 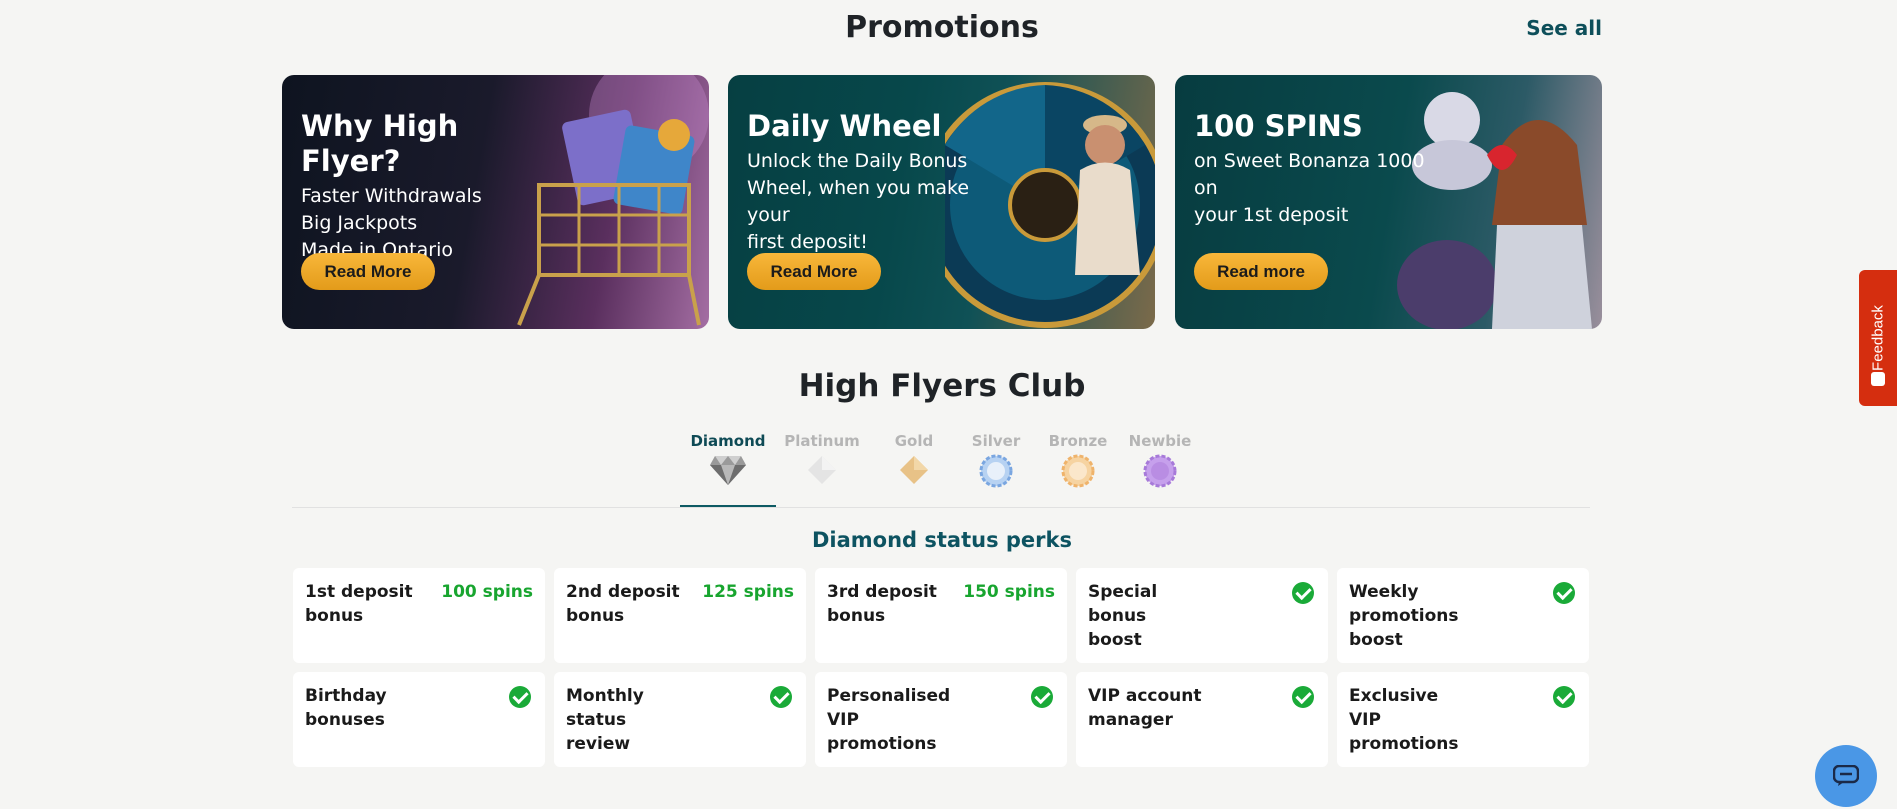 What do you see at coordinates (419, 719) in the screenshot?
I see `perk-card: Birthday bonuses` at bounding box center [419, 719].